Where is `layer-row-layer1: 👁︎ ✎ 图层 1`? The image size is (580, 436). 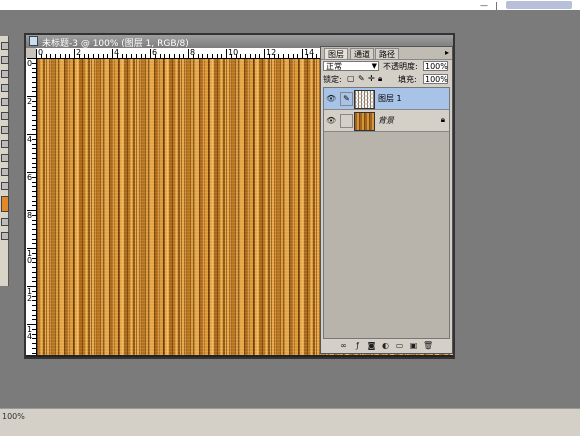
layer-row-layer1: 👁︎ ✎ 图层 1 is located at coordinates (386, 99).